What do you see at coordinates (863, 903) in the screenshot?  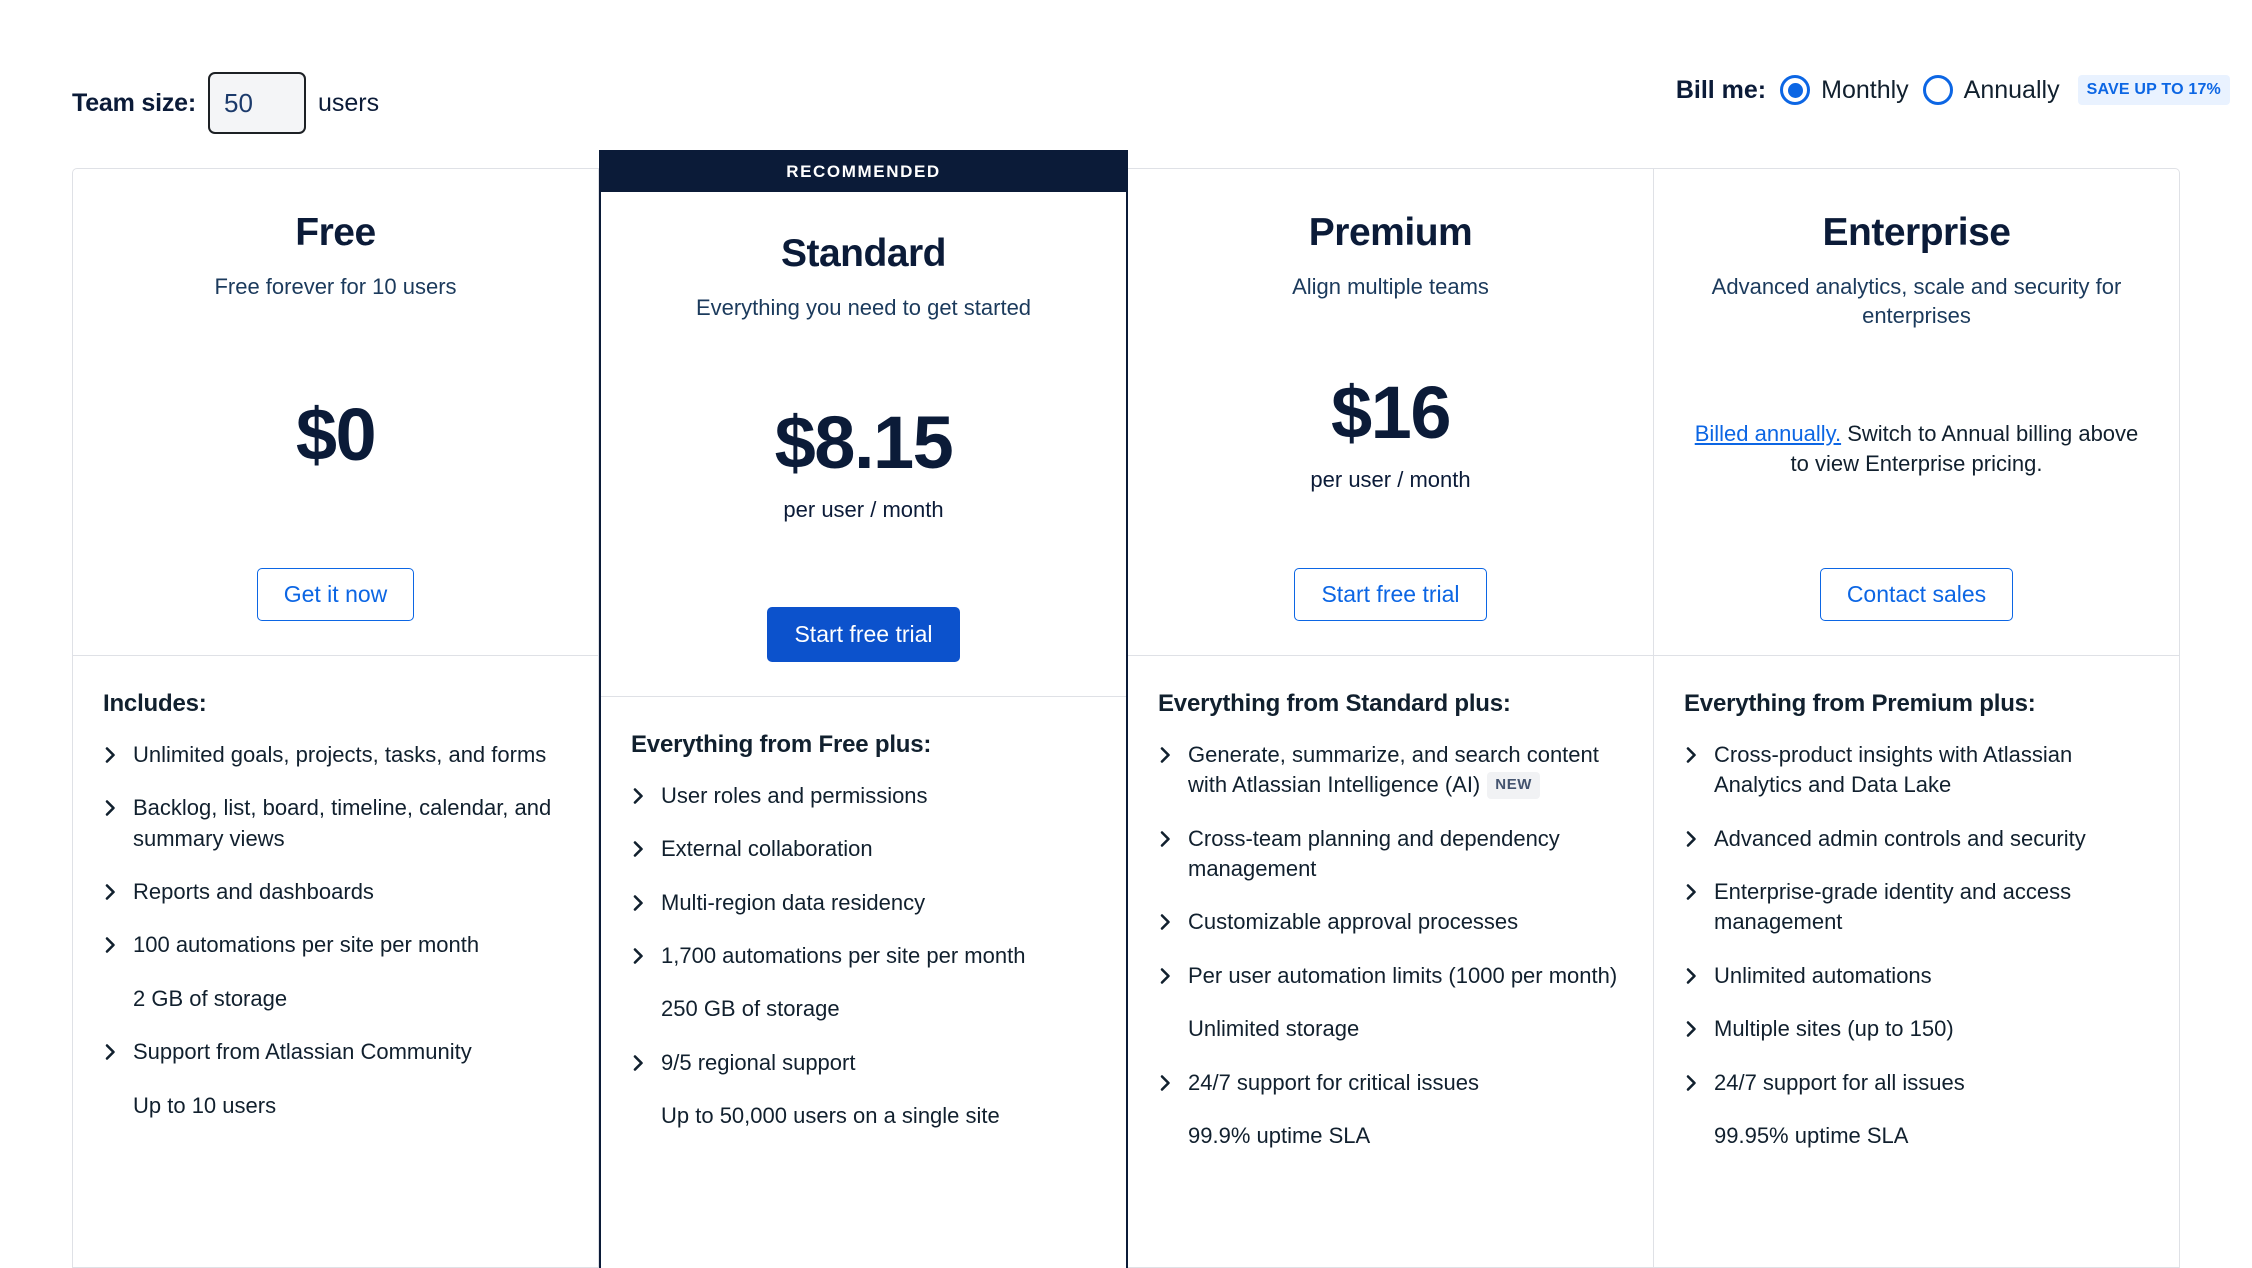 I see `feature-item: Multi-region data residency` at bounding box center [863, 903].